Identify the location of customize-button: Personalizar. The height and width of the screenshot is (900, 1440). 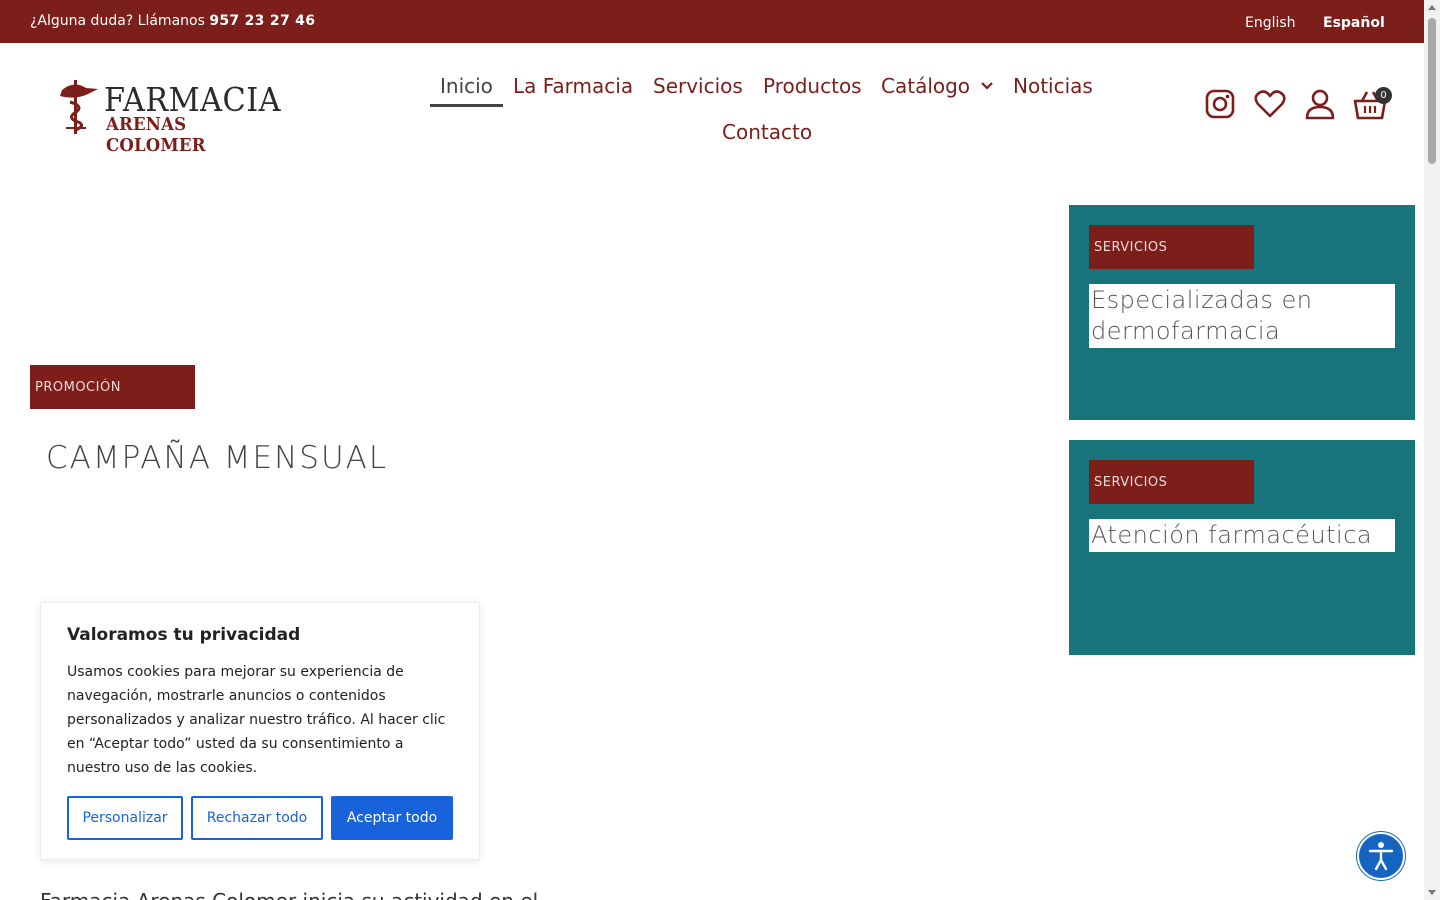
(125, 818).